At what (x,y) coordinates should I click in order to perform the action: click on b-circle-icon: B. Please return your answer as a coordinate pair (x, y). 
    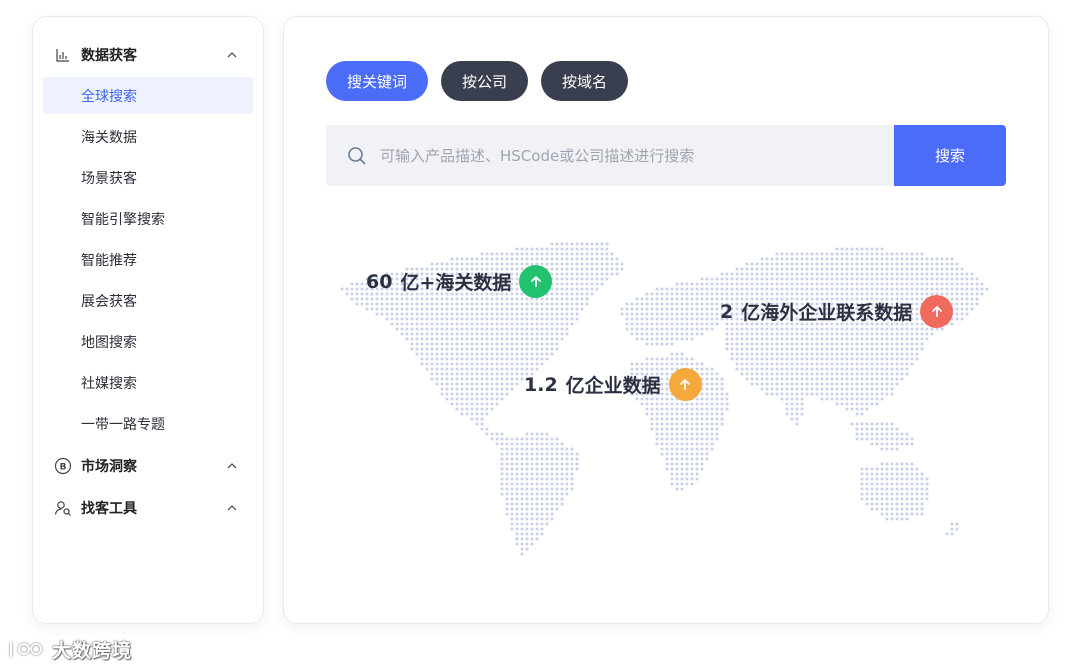
    Looking at the image, I should click on (63, 466).